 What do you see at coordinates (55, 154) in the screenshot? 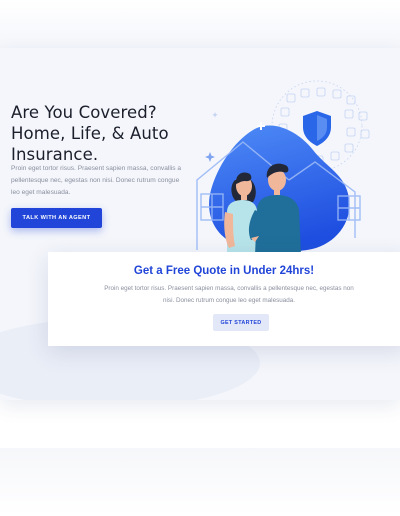
I see `hero-title-line-3: Insurance.` at bounding box center [55, 154].